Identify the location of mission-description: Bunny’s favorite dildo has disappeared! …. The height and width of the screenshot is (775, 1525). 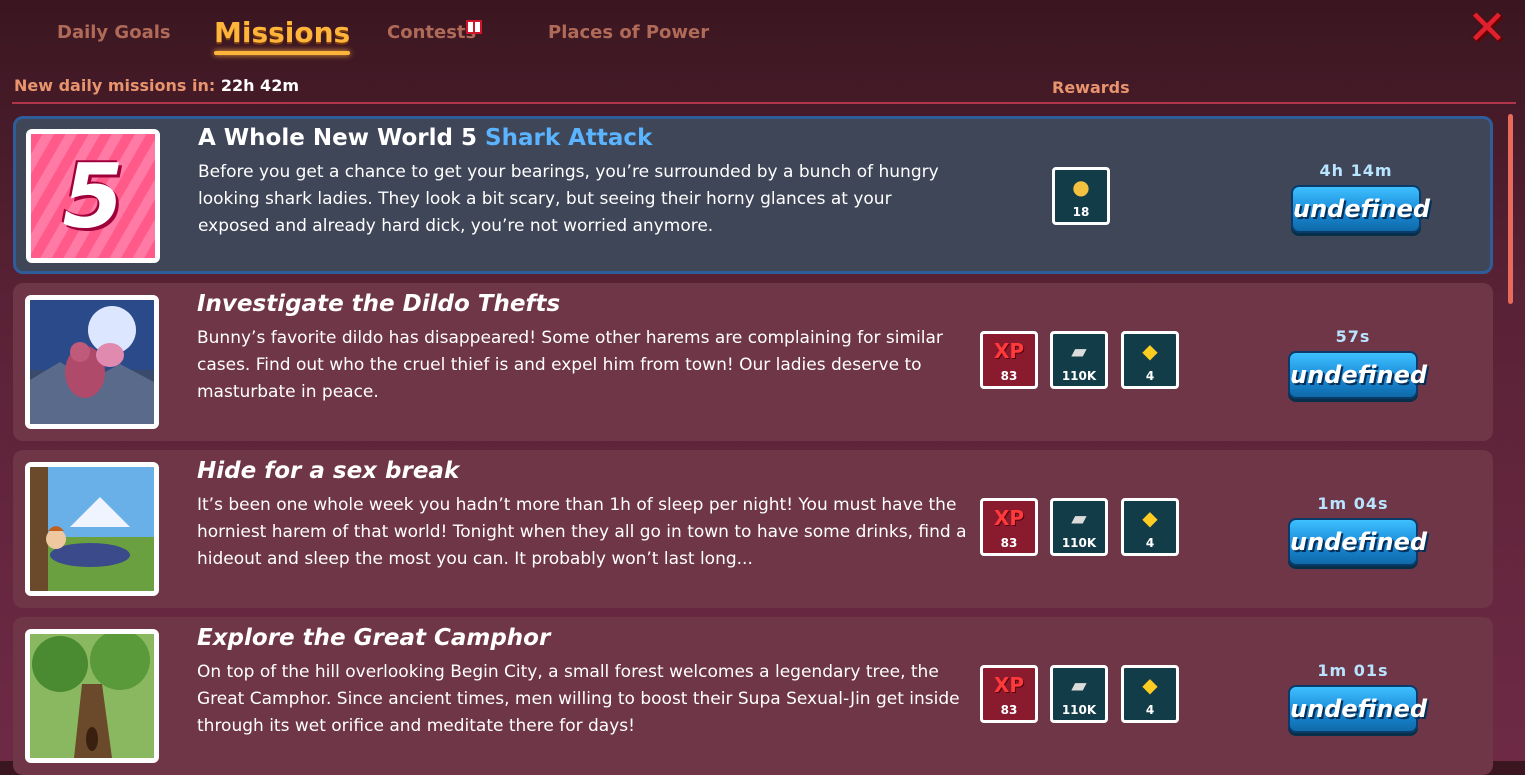
(570, 365).